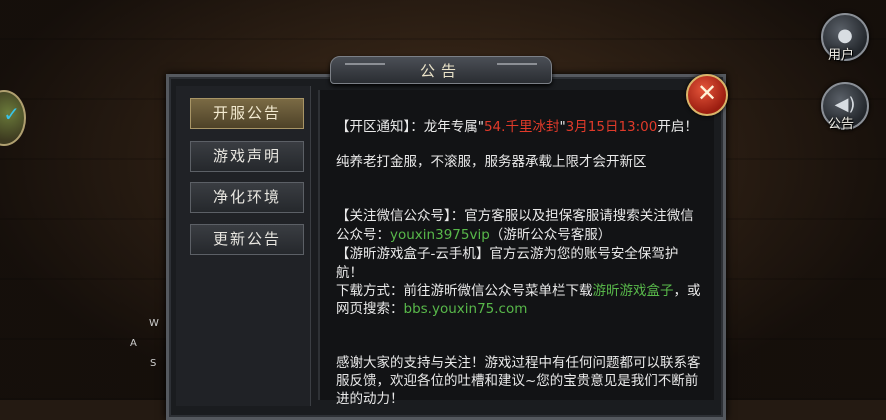  I want to click on server-name-highlight: 54.千里冰封, so click(521, 127).